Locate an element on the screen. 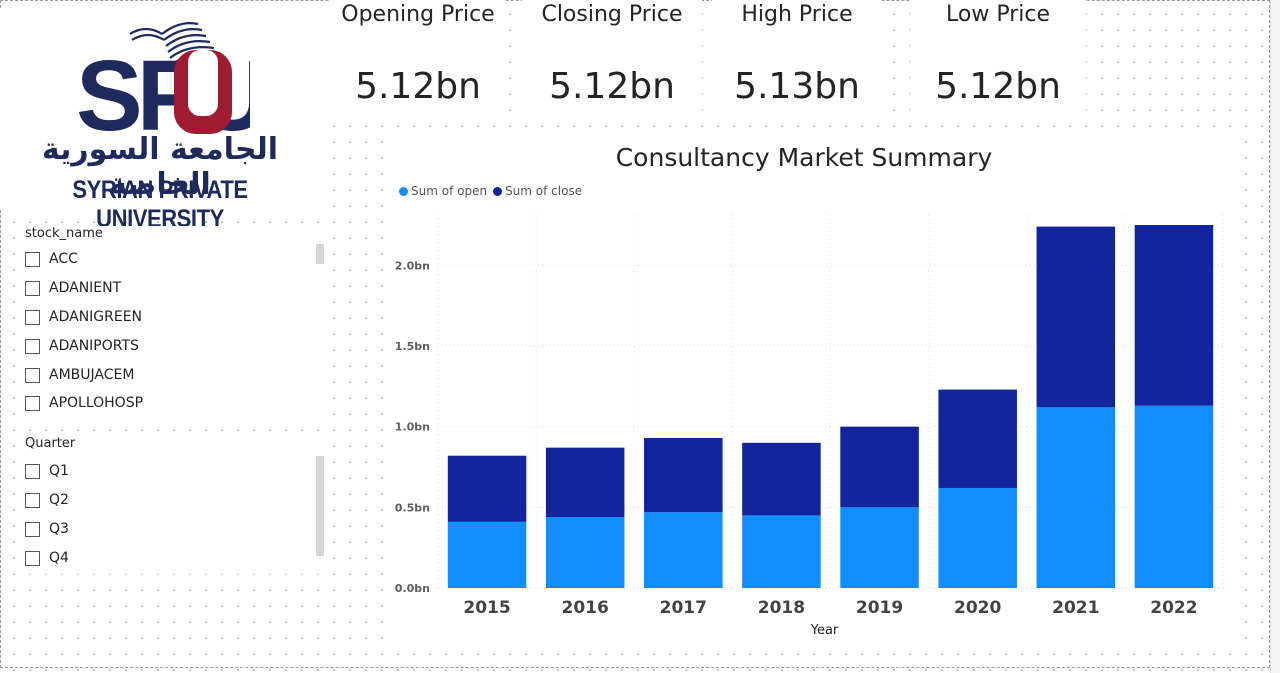 The image size is (1280, 673). slicer-item-adaniports: ADANIPORTS is located at coordinates (82, 346).